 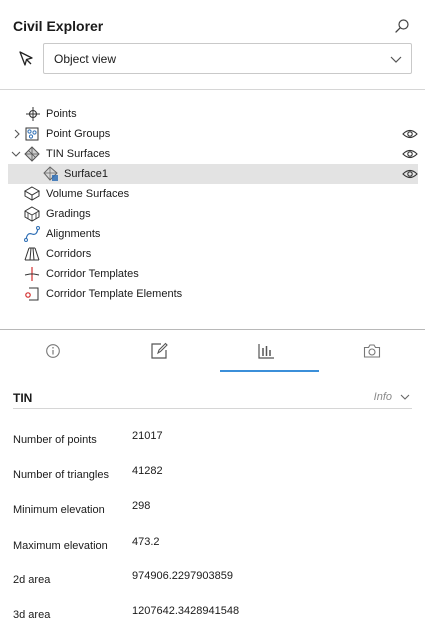 I want to click on tree-item-label: Point Groups, so click(x=78, y=134).